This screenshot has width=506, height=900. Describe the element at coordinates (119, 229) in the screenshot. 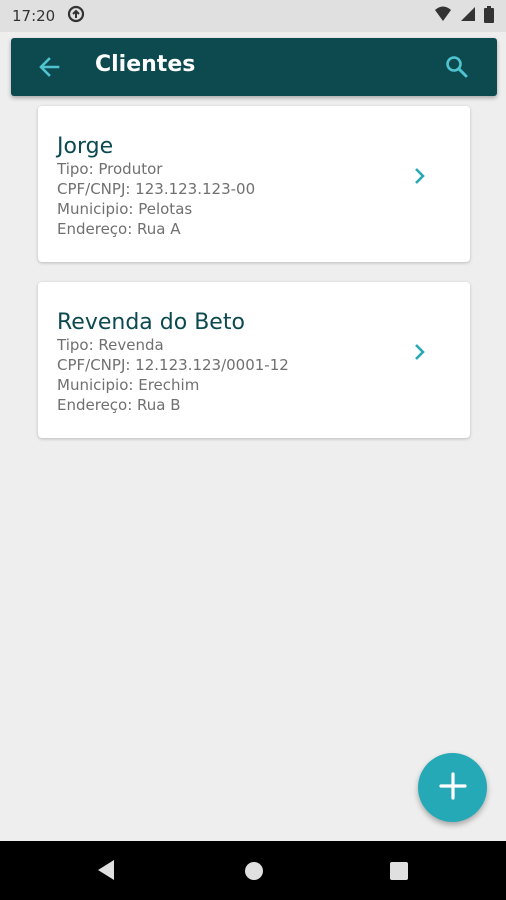

I see `client-endereco: Endereço: Rua A` at that location.